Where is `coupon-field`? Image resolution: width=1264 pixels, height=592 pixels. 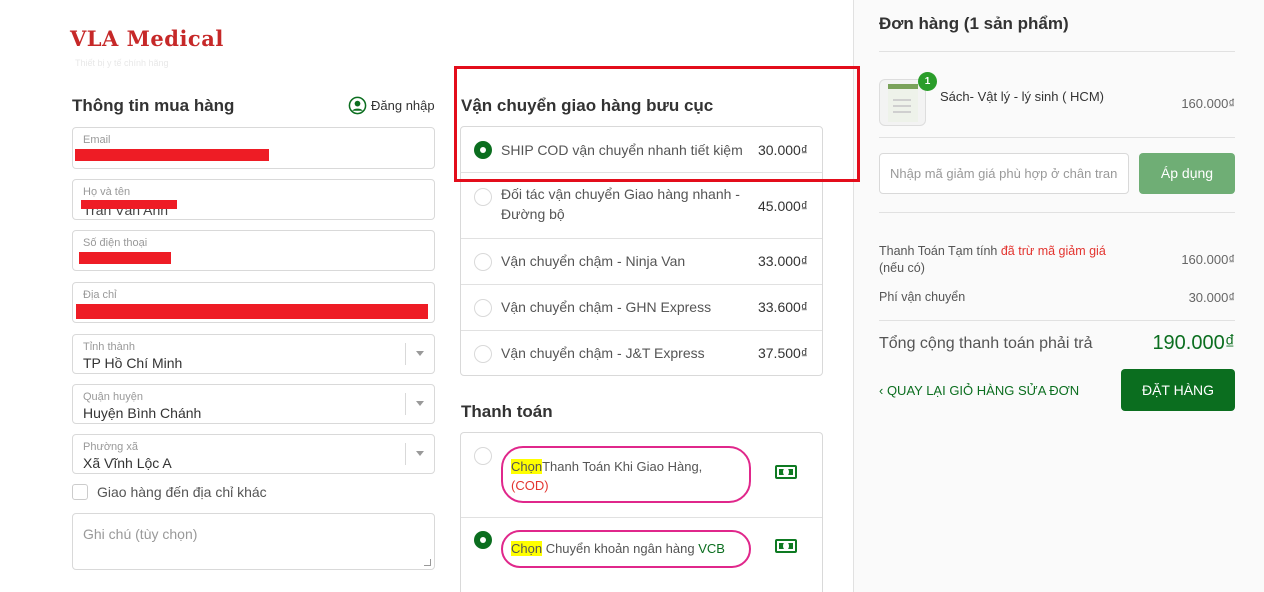
coupon-field is located at coordinates (1004, 173).